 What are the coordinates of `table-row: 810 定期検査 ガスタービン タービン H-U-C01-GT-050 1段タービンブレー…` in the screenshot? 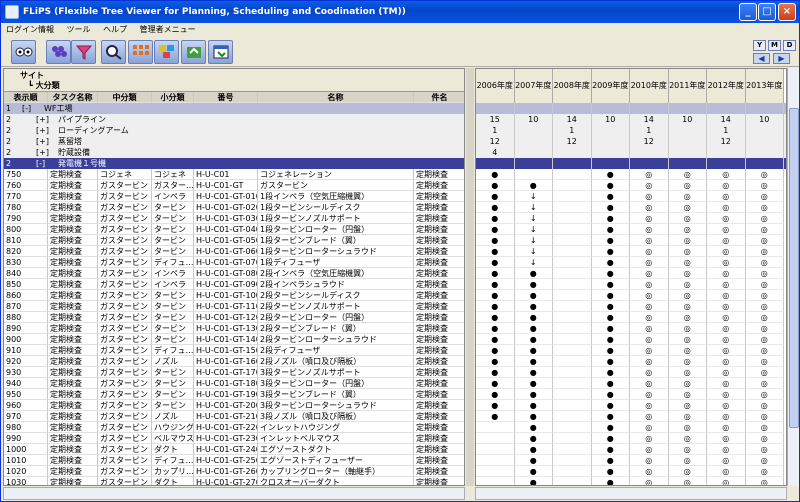 It's located at (234, 240).